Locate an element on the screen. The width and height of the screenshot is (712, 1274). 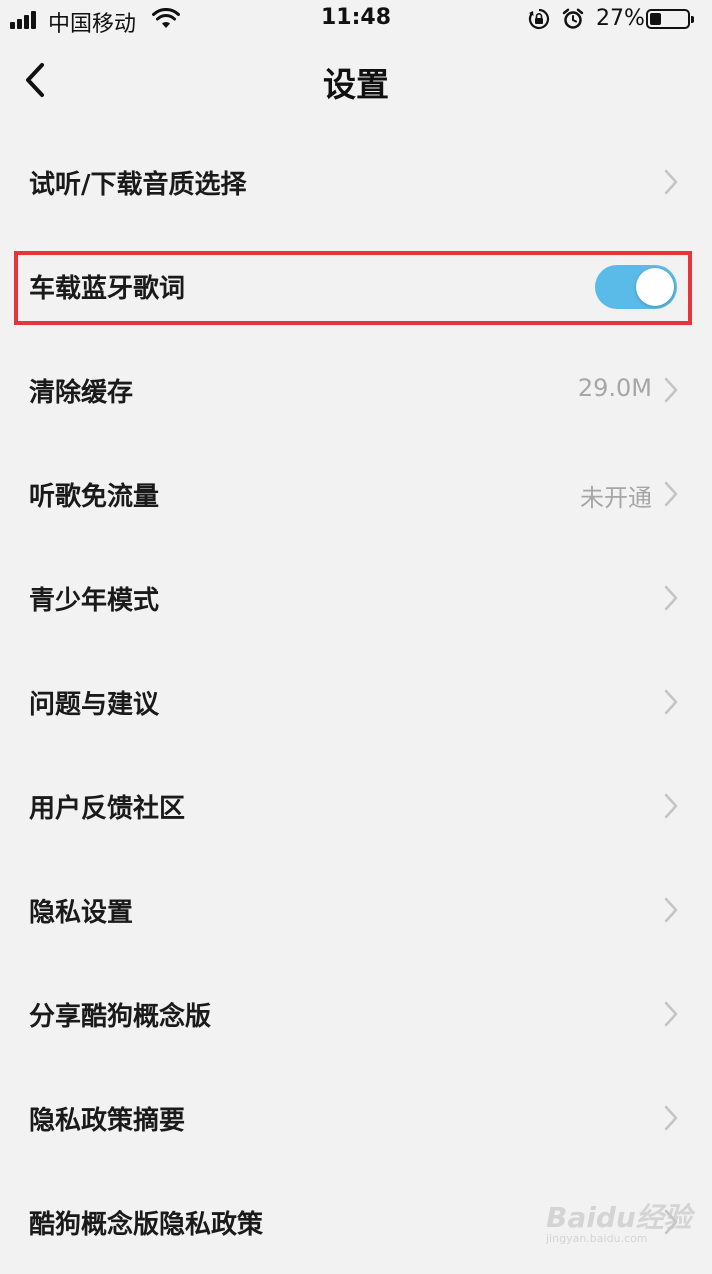
battery-percentage: 27% is located at coordinates (620, 18).